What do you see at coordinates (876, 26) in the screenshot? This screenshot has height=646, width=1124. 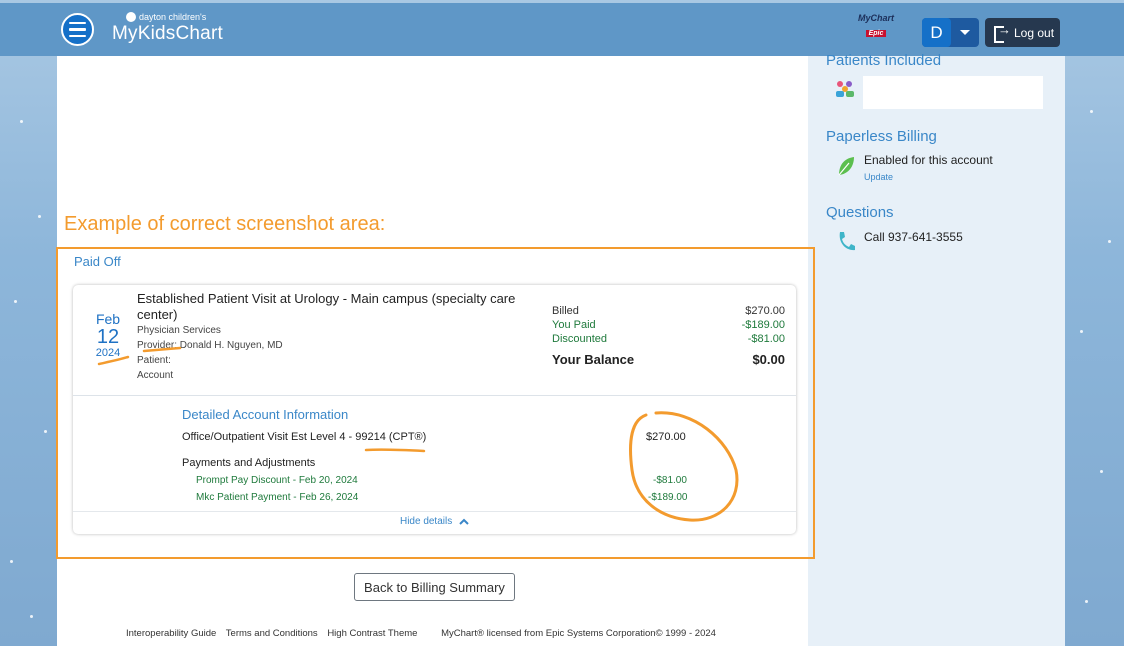 I see `mychart-by-epic-logo: MyChart Epic` at bounding box center [876, 26].